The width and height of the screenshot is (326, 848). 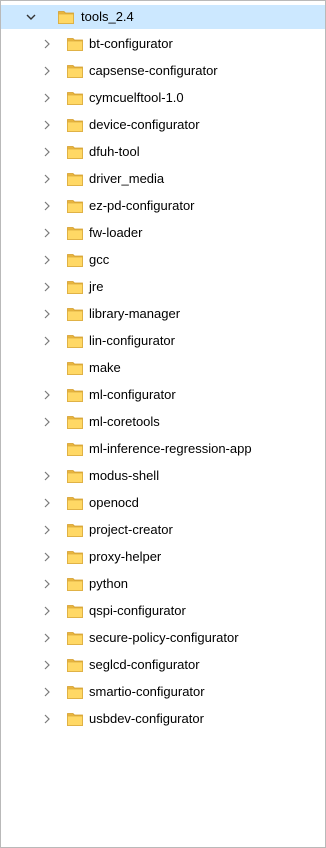 I want to click on chevron-down-icon, so click(x=31, y=17).